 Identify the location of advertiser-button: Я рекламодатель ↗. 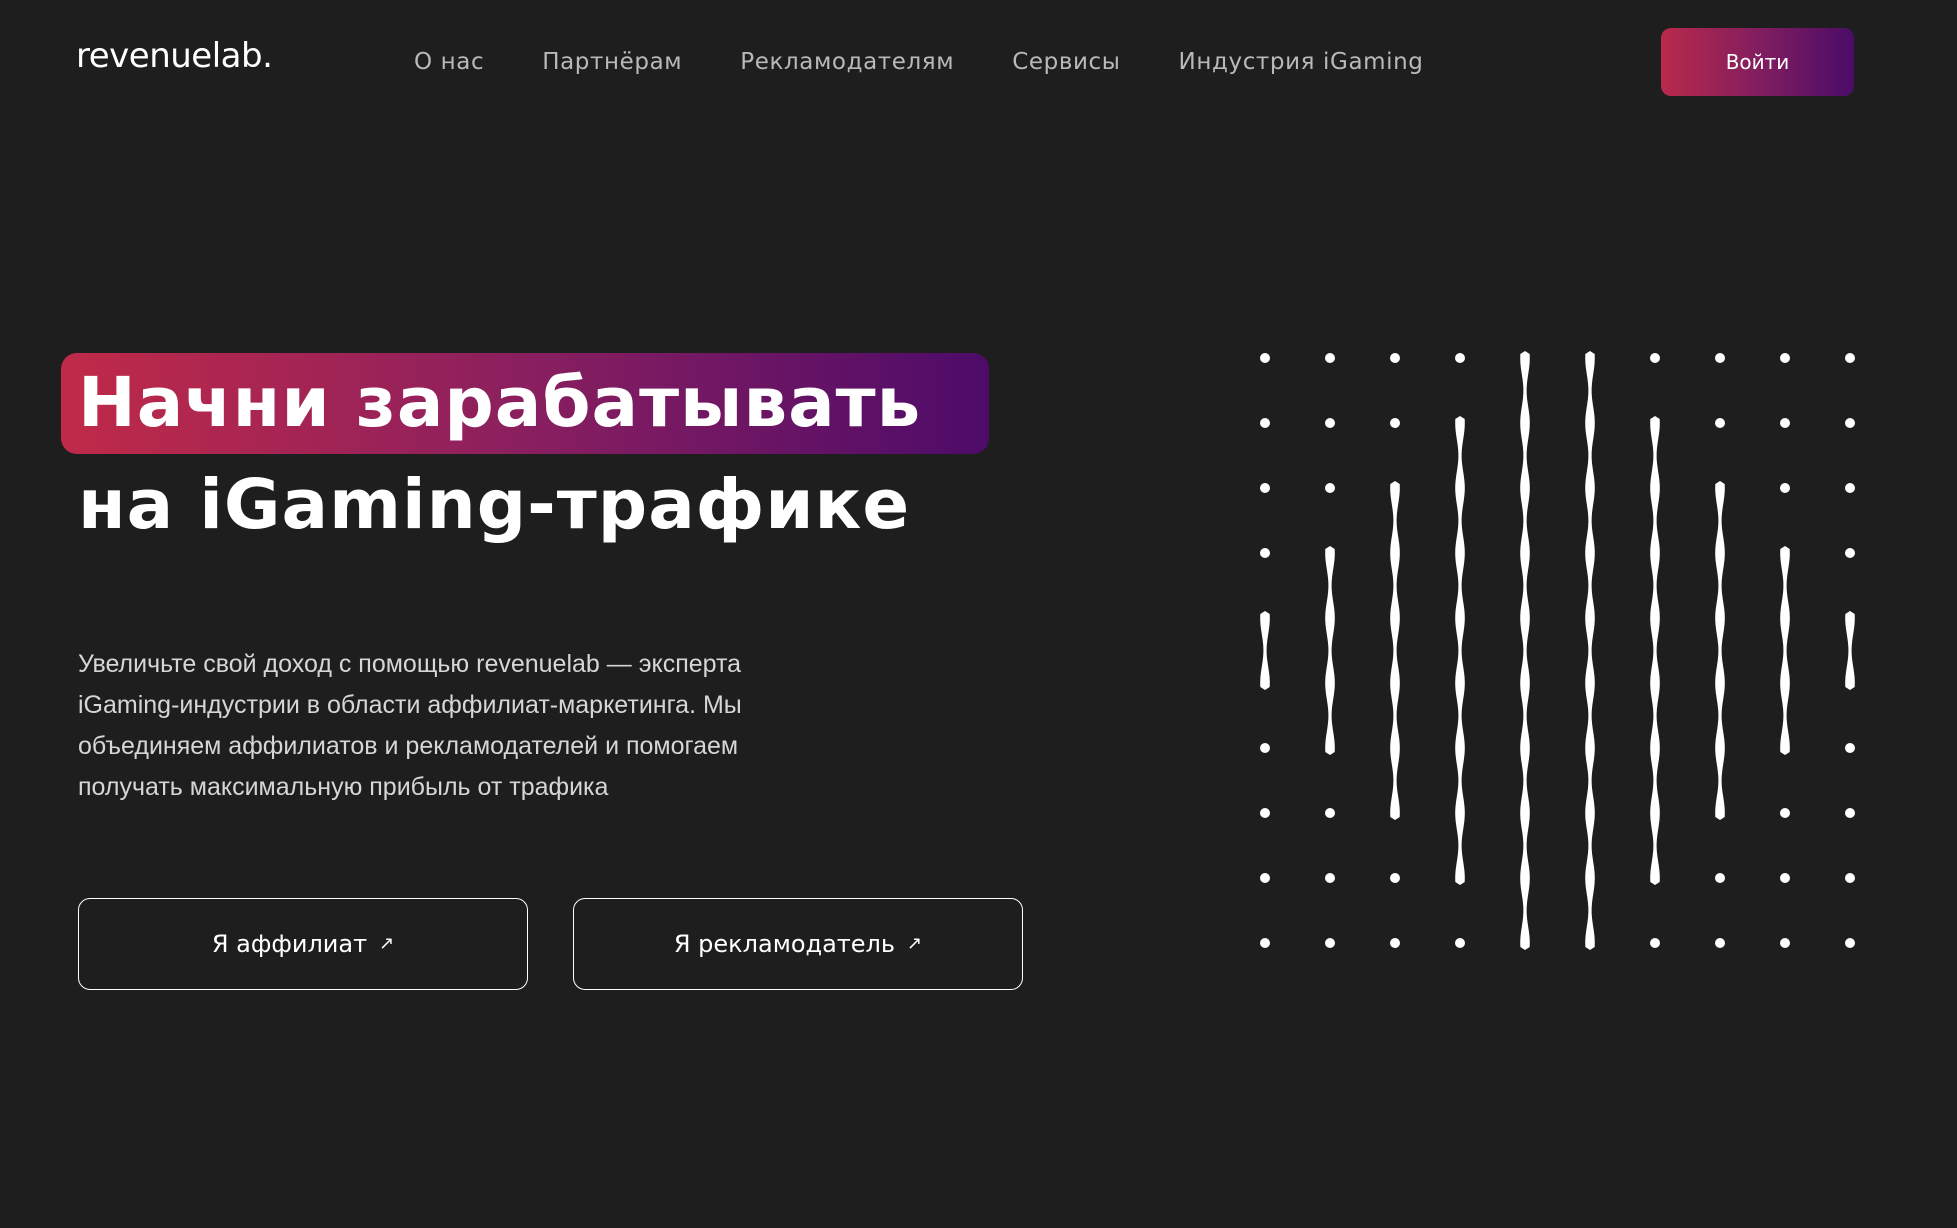
(798, 944).